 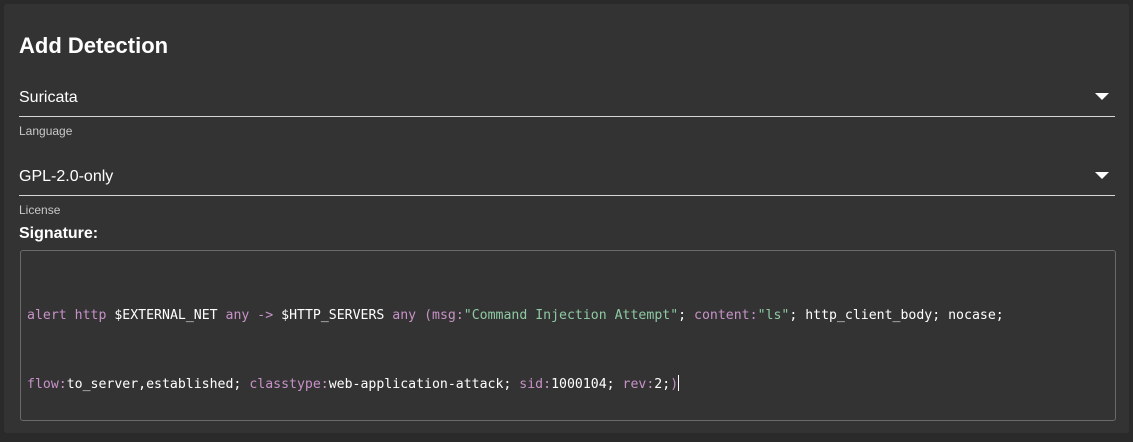 I want to click on signature-token: $EXTERNAL_NET, so click(x=166, y=315).